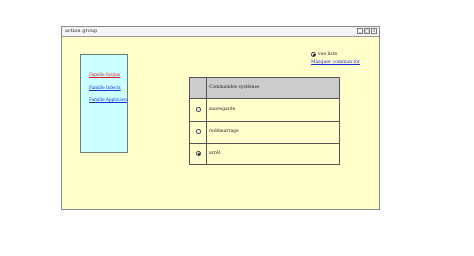 The width and height of the screenshot is (474, 256). What do you see at coordinates (313, 54) in the screenshot?
I see `view-radio` at bounding box center [313, 54].